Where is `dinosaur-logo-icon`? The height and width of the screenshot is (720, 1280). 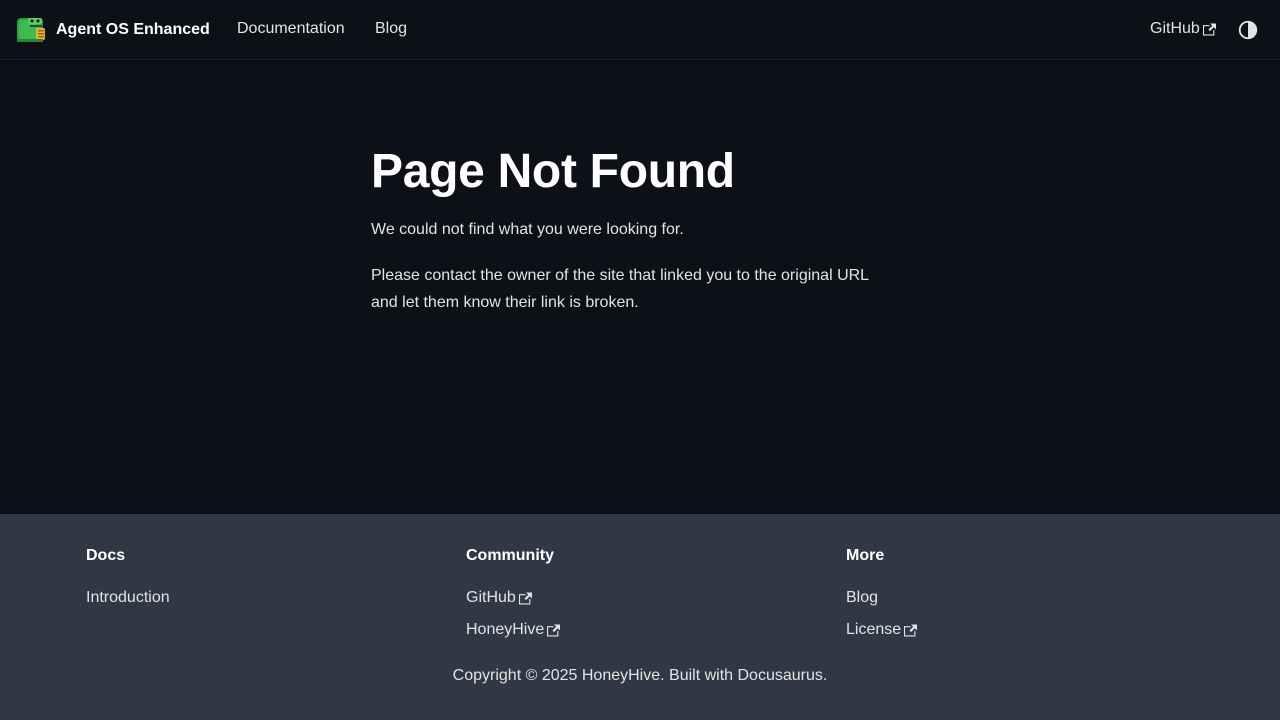 dinosaur-logo-icon is located at coordinates (31, 30).